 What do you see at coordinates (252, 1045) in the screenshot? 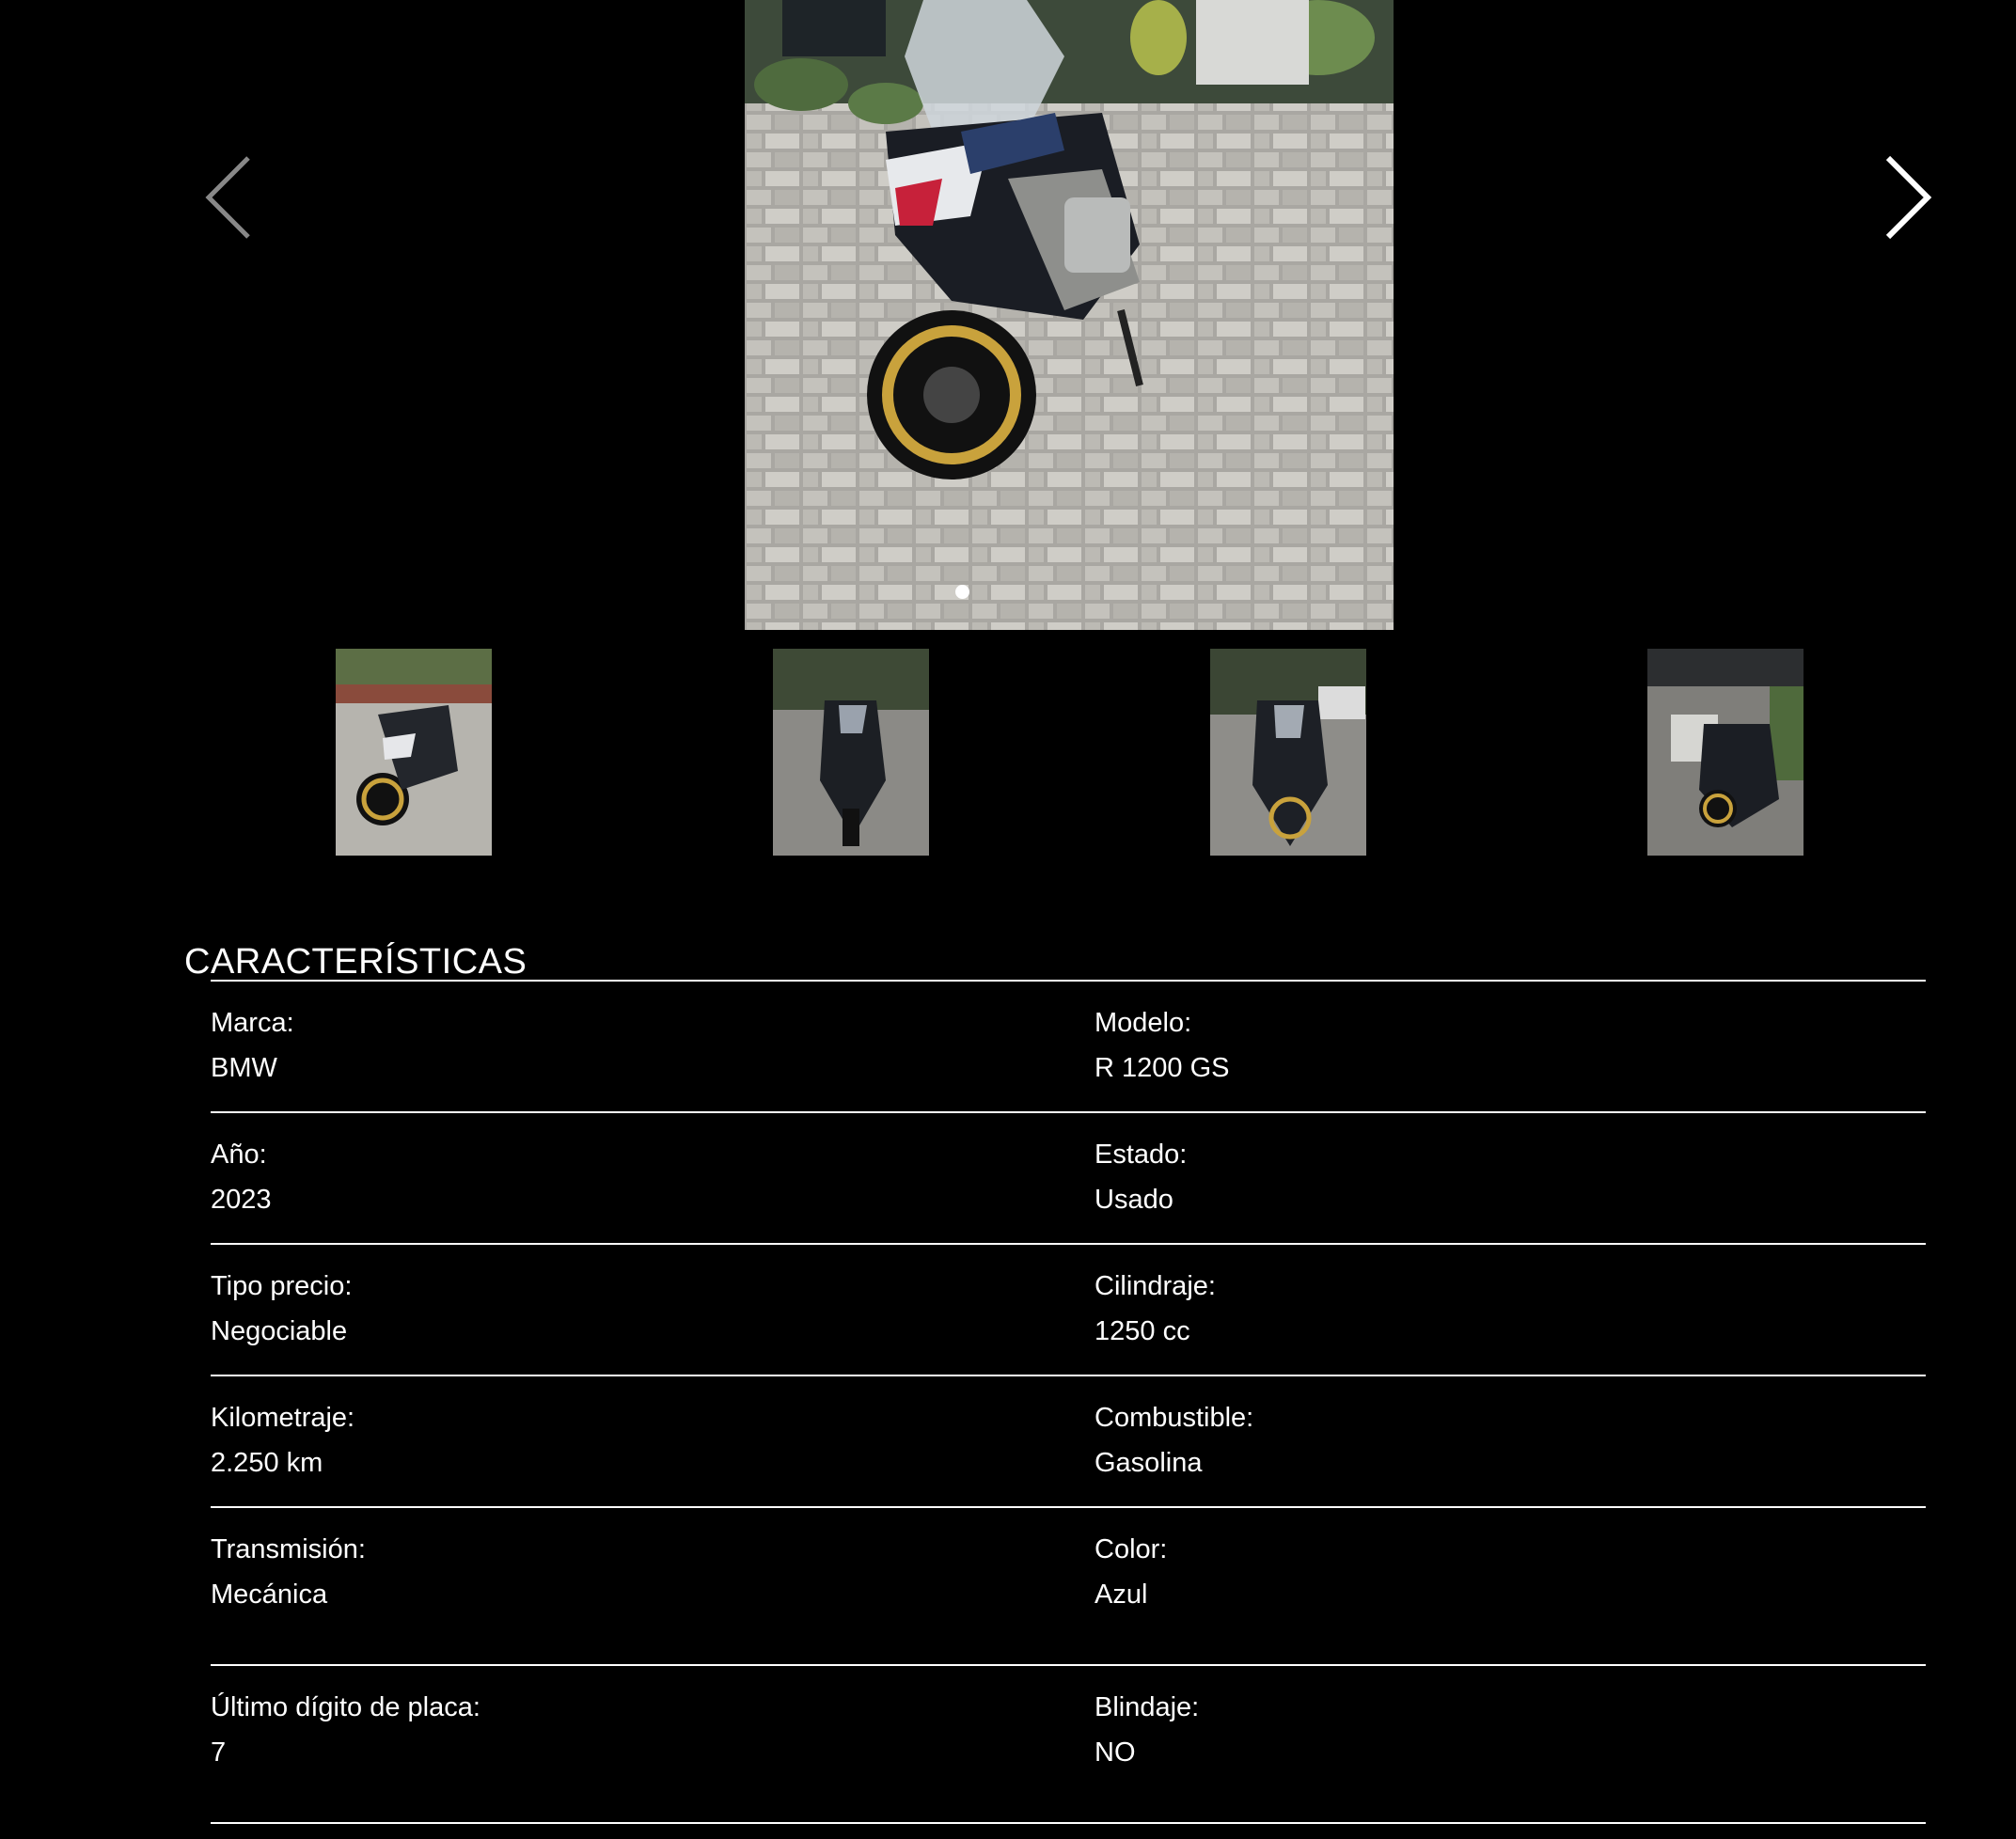
I see `spec-cell: Marca: BMW` at bounding box center [252, 1045].